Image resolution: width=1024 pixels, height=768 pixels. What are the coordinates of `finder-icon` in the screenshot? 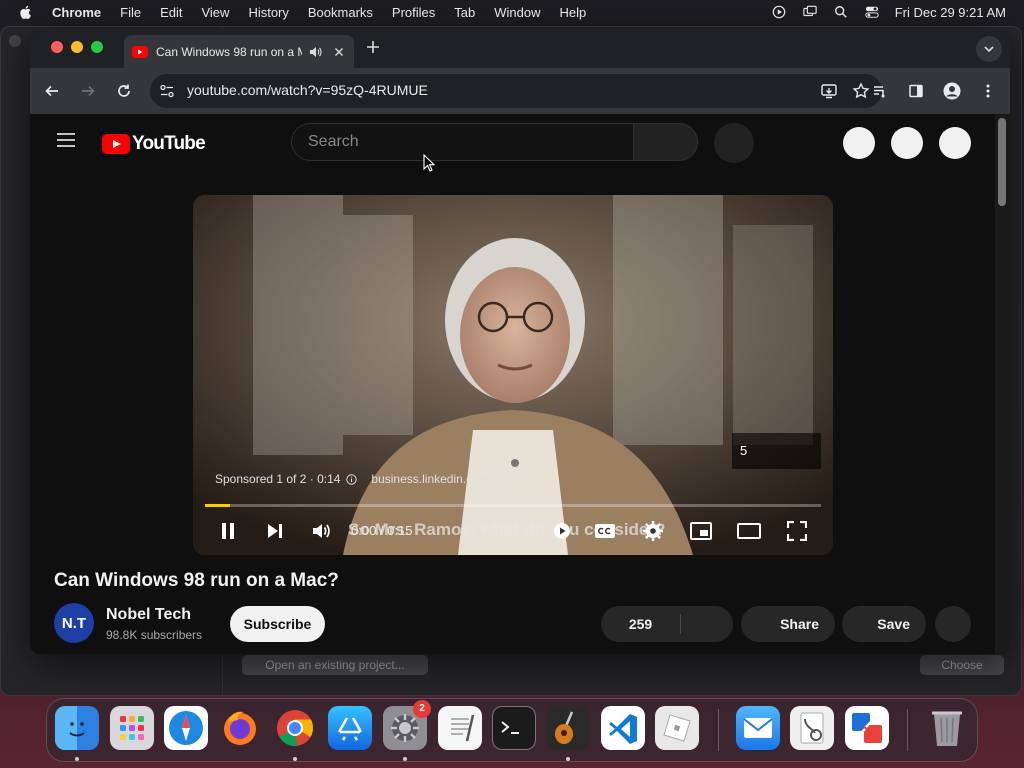 It's located at (77, 728).